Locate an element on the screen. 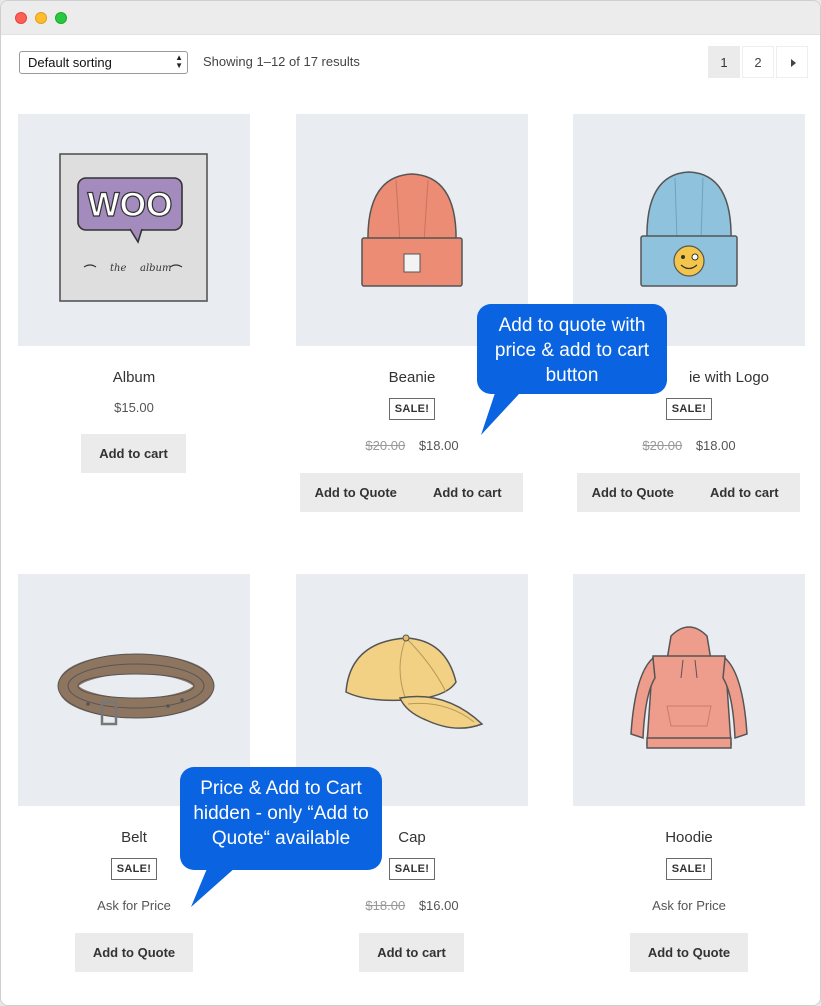 The width and height of the screenshot is (821, 1006). product-image is located at coordinates (689, 690).